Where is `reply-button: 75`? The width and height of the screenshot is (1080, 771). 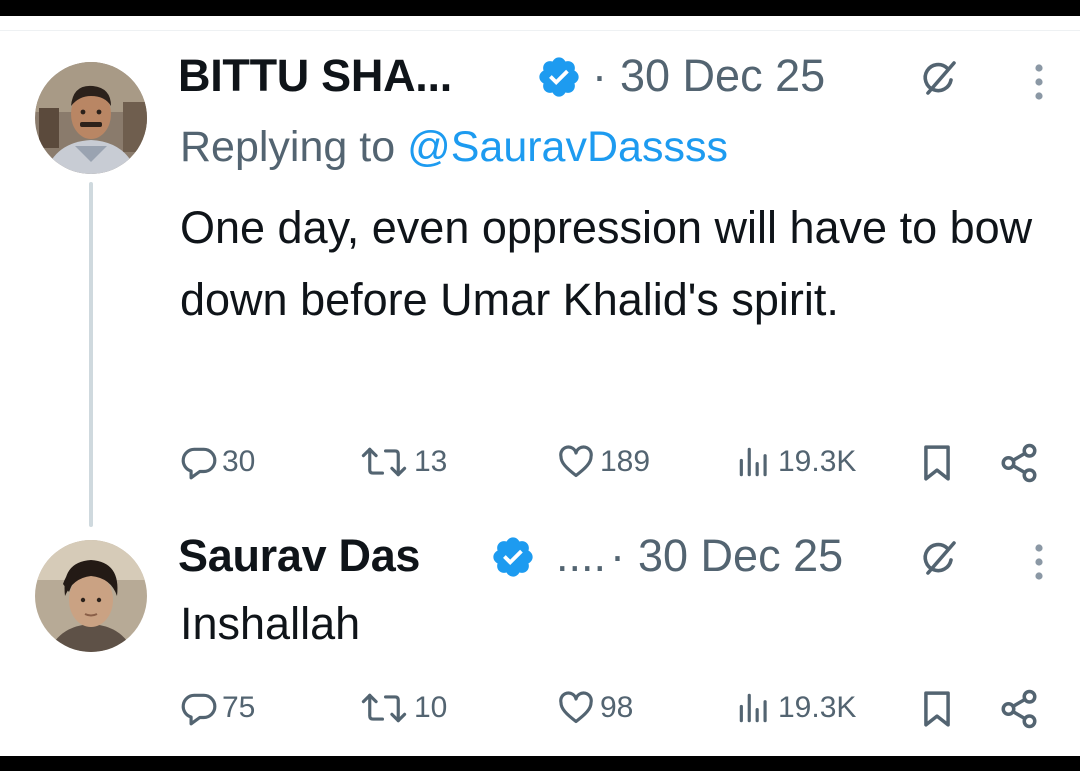 reply-button: 75 is located at coordinates (217, 708).